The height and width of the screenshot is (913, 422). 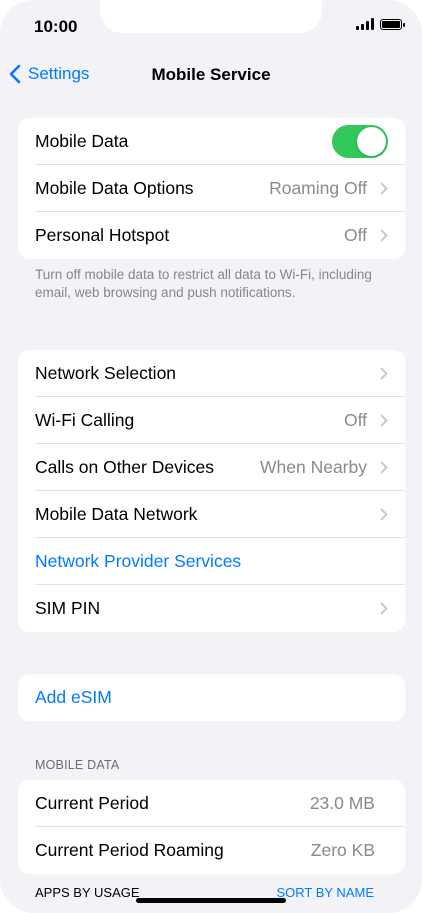 What do you see at coordinates (114, 188) in the screenshot?
I see `mobile-data-options-label: Mobile Data Options` at bounding box center [114, 188].